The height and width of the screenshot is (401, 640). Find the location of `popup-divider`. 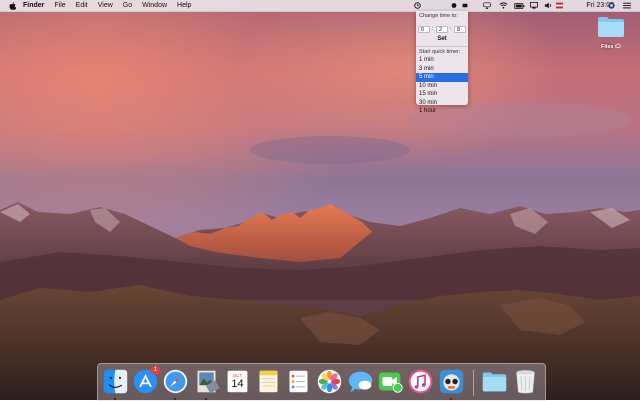

popup-divider is located at coordinates (442, 46).